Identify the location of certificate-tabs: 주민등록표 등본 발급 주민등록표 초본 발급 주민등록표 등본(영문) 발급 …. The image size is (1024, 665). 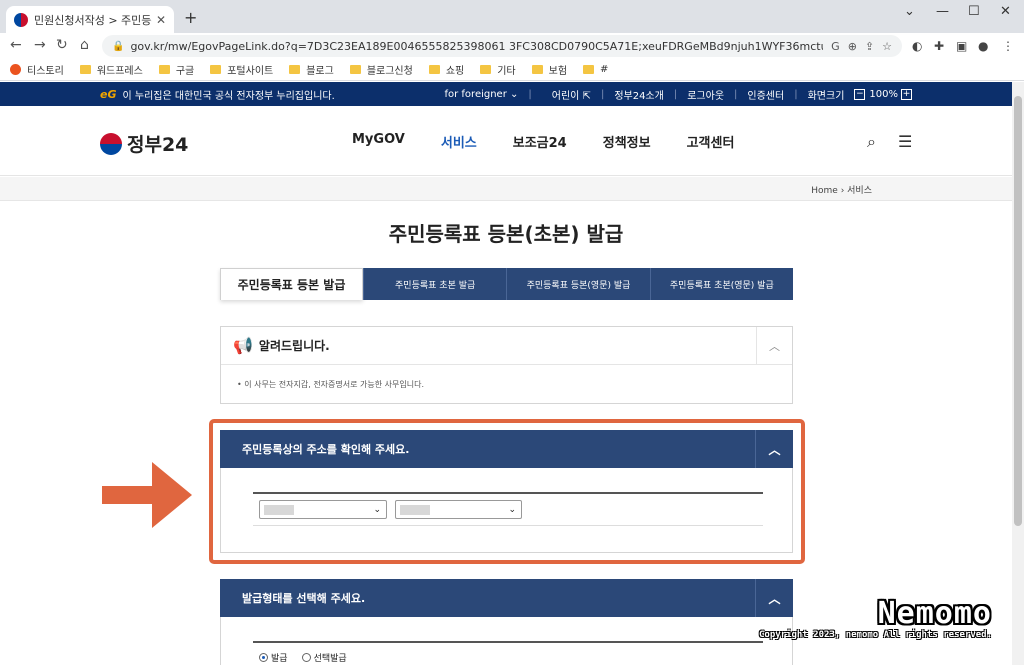
(506, 284).